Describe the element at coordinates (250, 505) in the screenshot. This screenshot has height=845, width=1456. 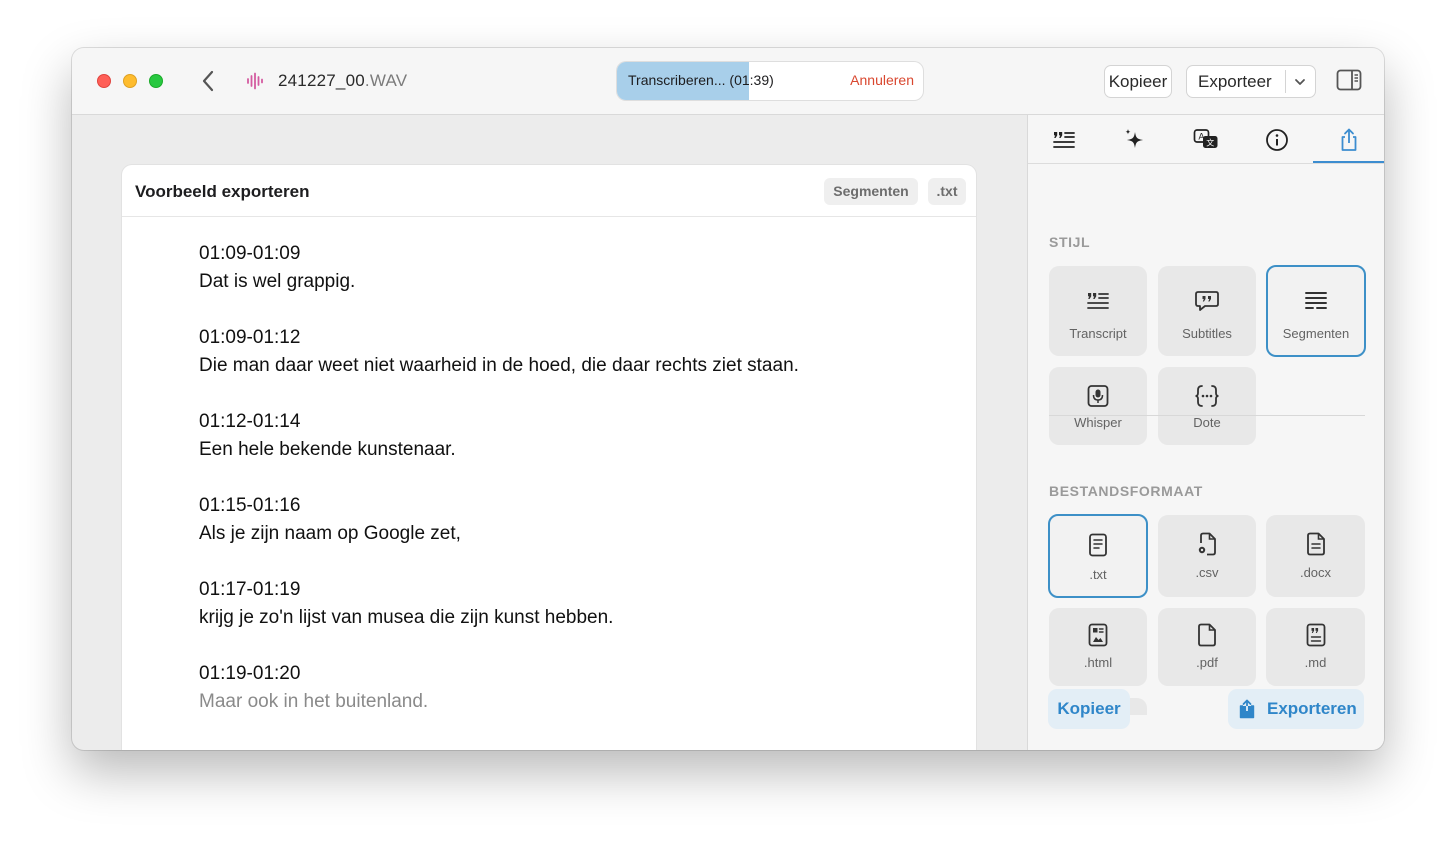
I see `segment-time: 01:15-01:16` at that location.